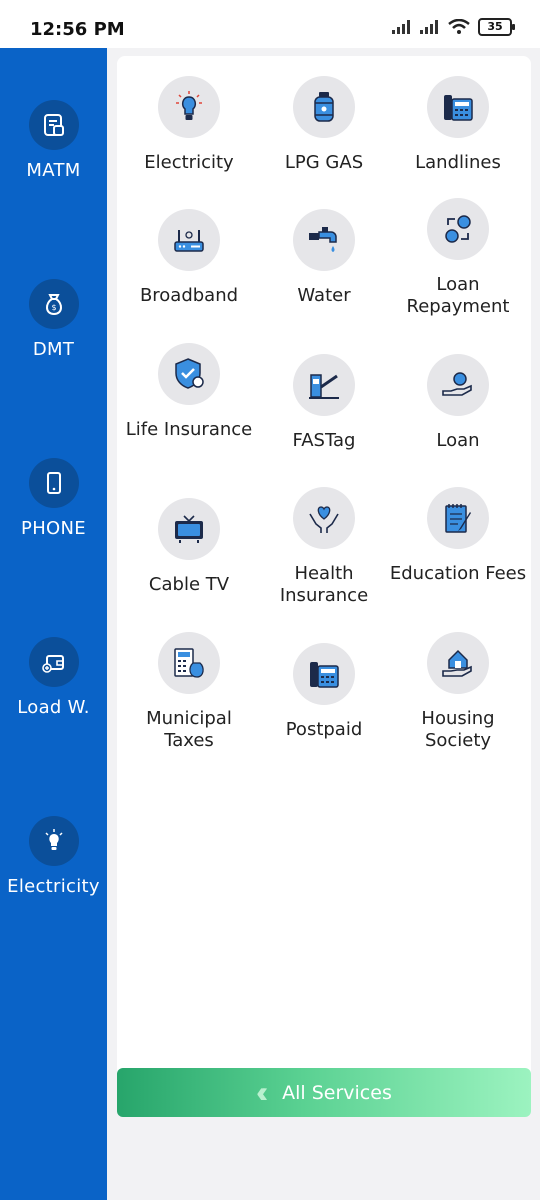 This screenshot has height=1200, width=540. I want to click on tv-icon, so click(189, 529).